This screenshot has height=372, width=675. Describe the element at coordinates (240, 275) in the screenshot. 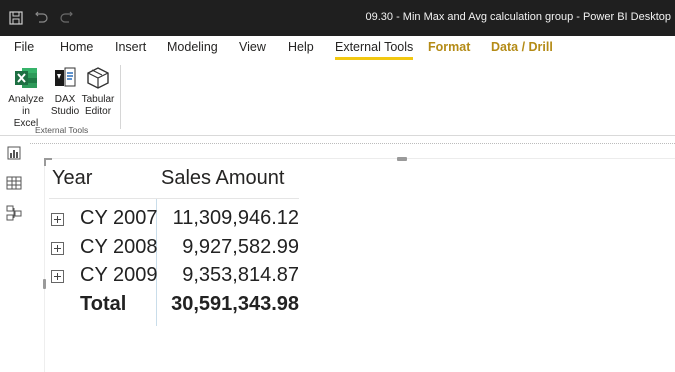

I see `row-value: 9,353,814.87` at that location.